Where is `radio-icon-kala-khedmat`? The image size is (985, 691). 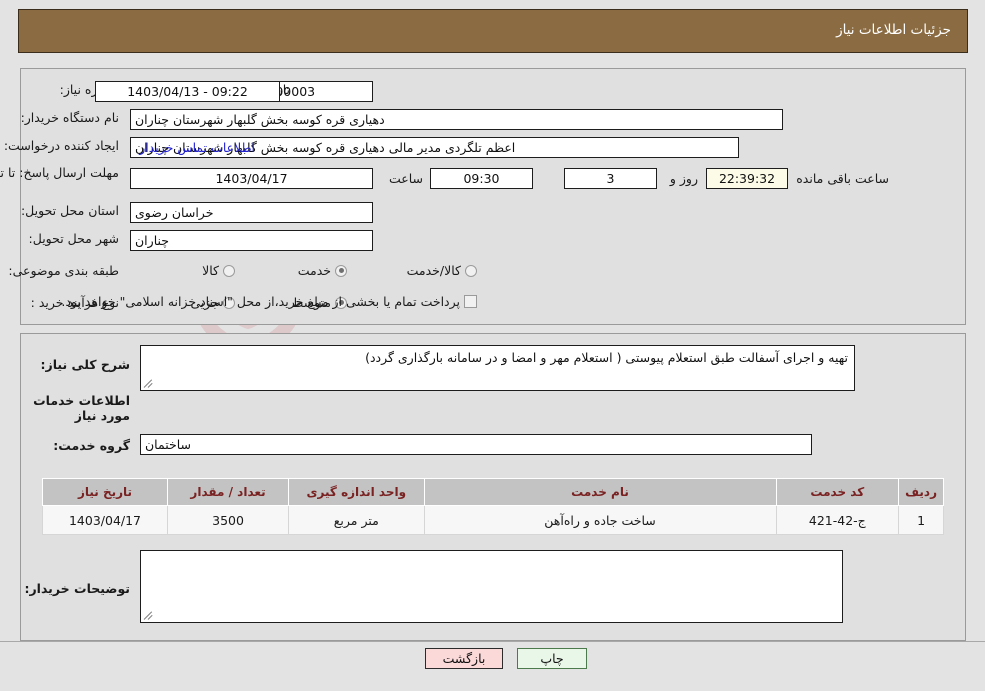
radio-icon-kala-khedmat is located at coordinates (471, 270).